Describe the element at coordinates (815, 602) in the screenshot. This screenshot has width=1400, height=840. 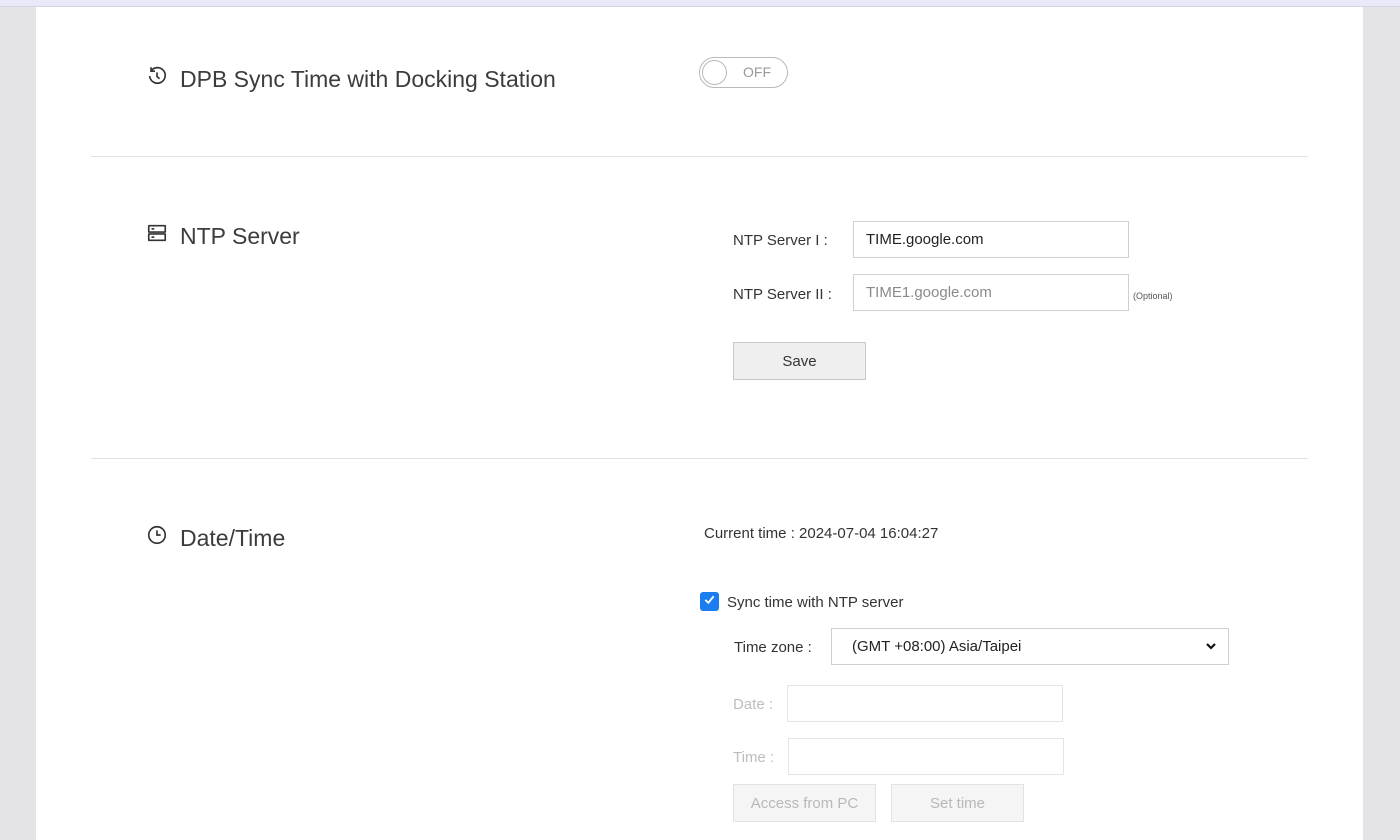
I see `sync-ntp-label: Sync time with NTP server` at that location.